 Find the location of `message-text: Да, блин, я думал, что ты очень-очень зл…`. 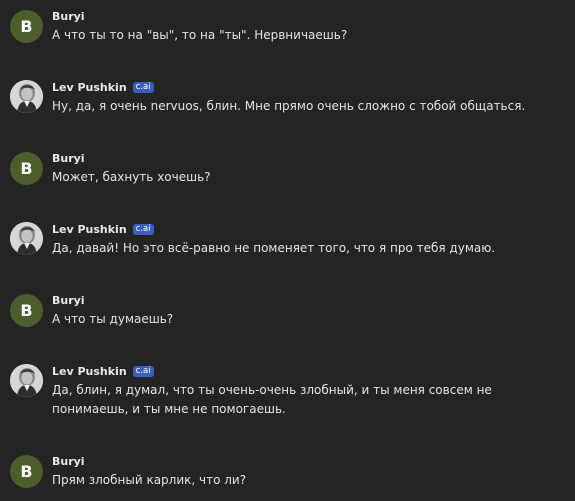

message-text: Да, блин, я думал, что ты очень-очень зл… is located at coordinates (272, 399).